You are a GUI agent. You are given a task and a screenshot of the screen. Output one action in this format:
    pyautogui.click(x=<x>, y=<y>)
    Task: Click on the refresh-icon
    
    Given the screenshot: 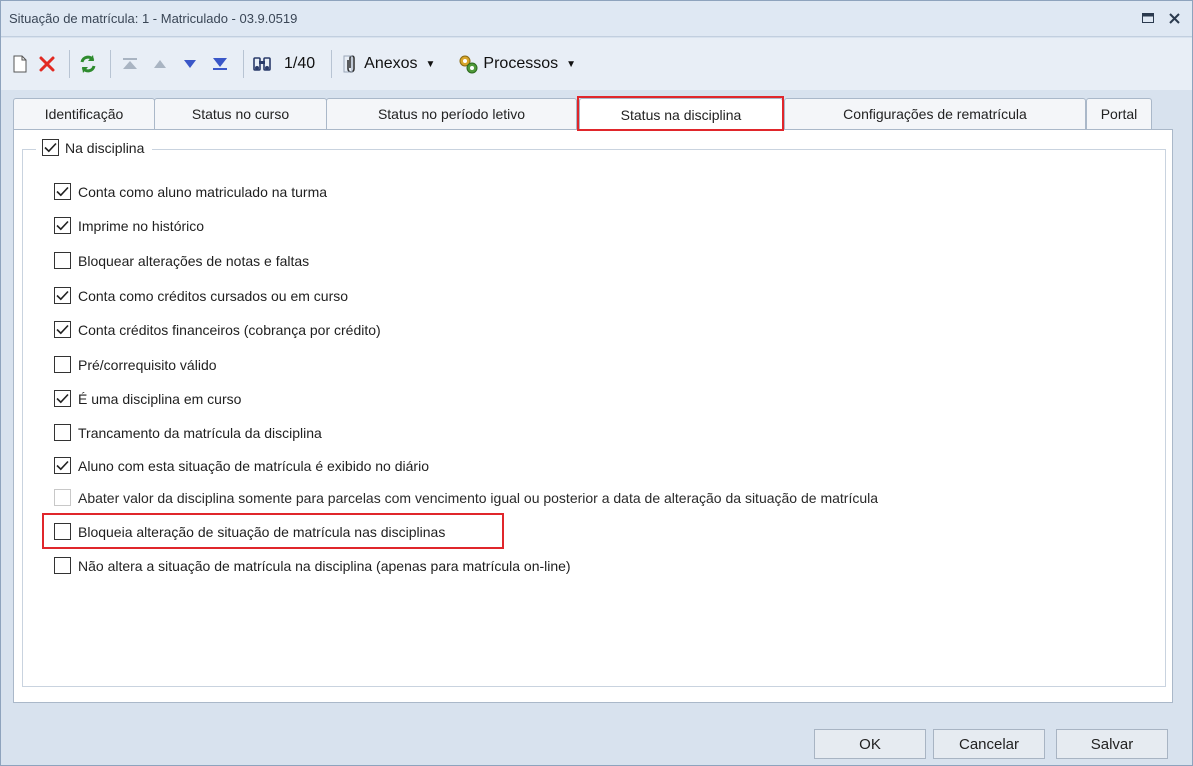 What is the action you would take?
    pyautogui.click(x=88, y=64)
    